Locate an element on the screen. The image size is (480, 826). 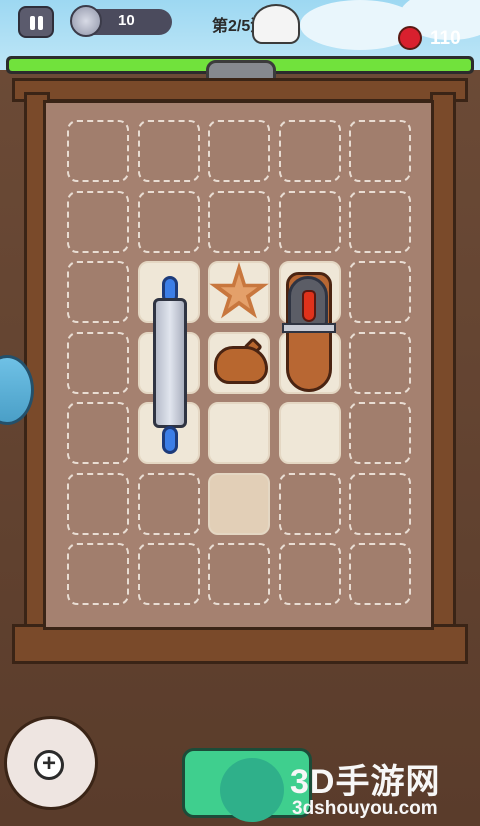
top-hud: 10 第2/5波 110 is located at coordinates (240, 26).